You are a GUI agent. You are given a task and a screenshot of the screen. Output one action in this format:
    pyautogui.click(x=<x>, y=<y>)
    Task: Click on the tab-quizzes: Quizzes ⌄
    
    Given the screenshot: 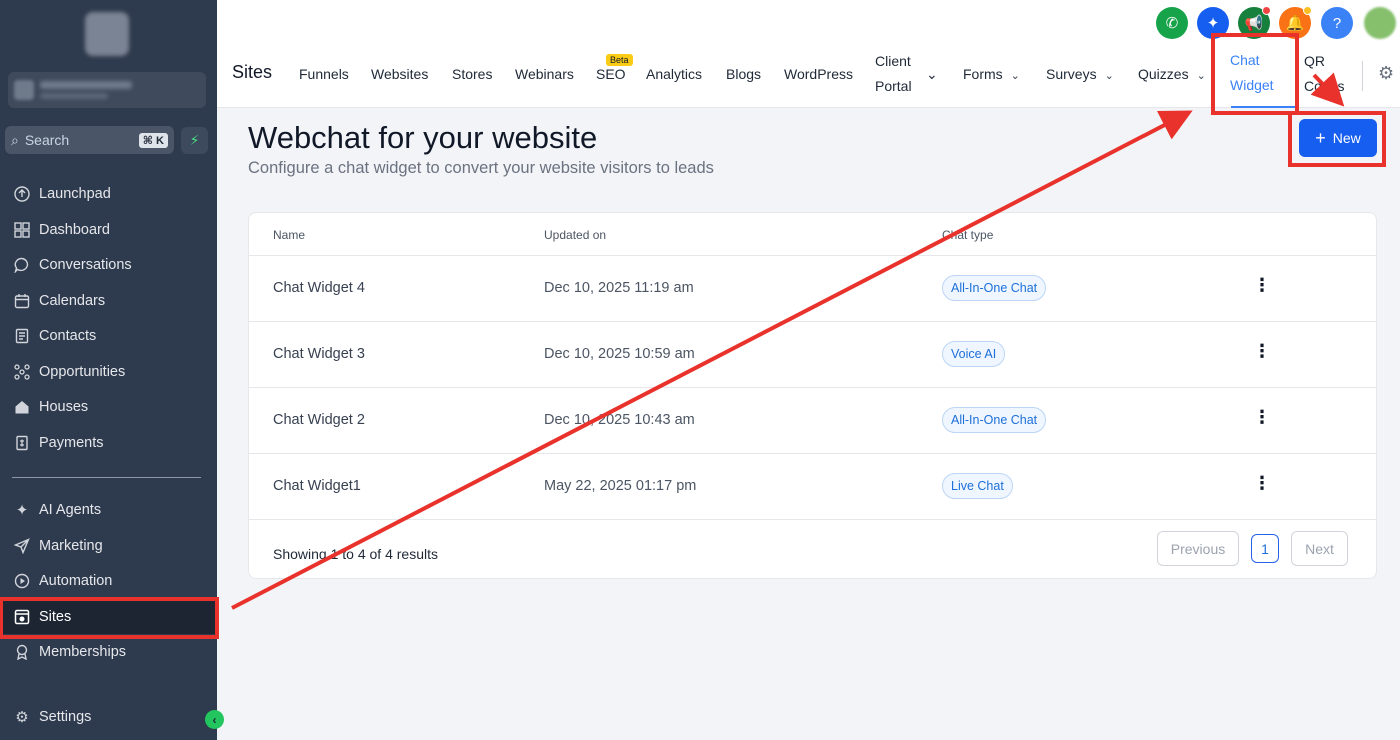 What is the action you would take?
    pyautogui.click(x=1172, y=75)
    